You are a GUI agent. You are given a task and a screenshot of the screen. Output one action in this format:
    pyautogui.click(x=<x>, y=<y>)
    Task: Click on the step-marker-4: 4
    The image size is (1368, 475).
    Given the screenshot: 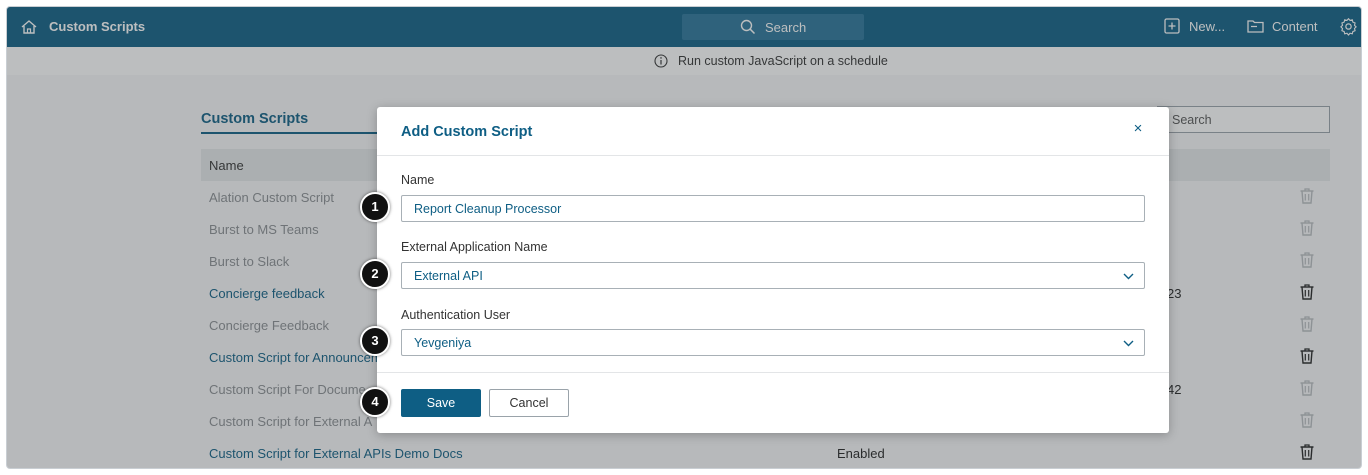 What is the action you would take?
    pyautogui.click(x=375, y=402)
    